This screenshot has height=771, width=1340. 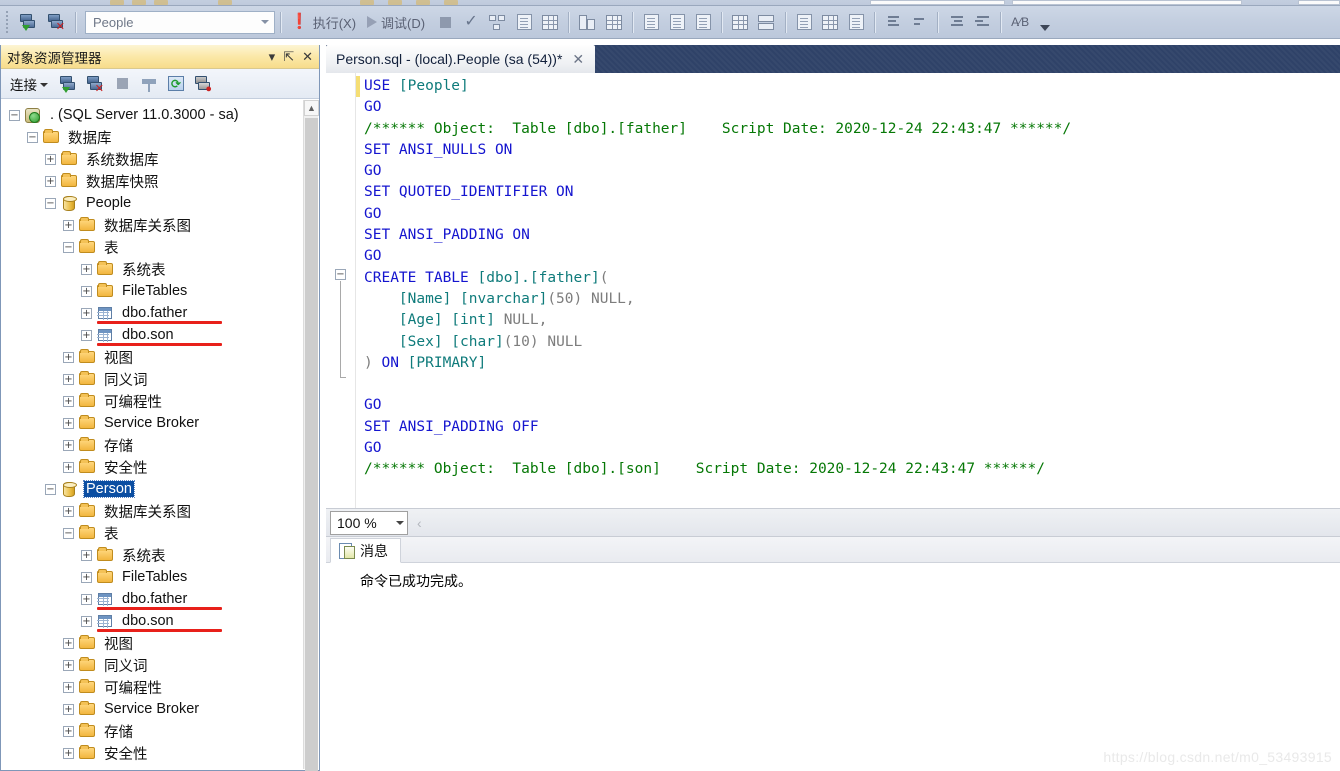 I want to click on zoom-level-combo: 100 %, so click(x=369, y=522).